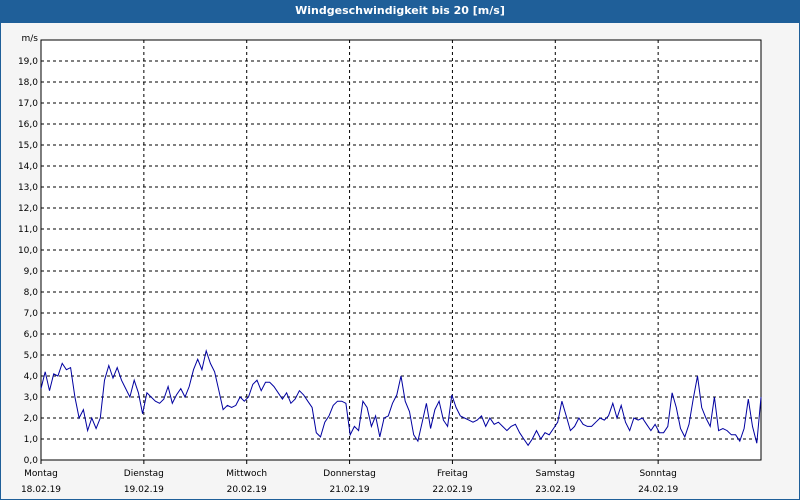 The height and width of the screenshot is (500, 800). Describe the element at coordinates (28, 167) in the screenshot. I see `y-tick-label: 14,0` at that location.